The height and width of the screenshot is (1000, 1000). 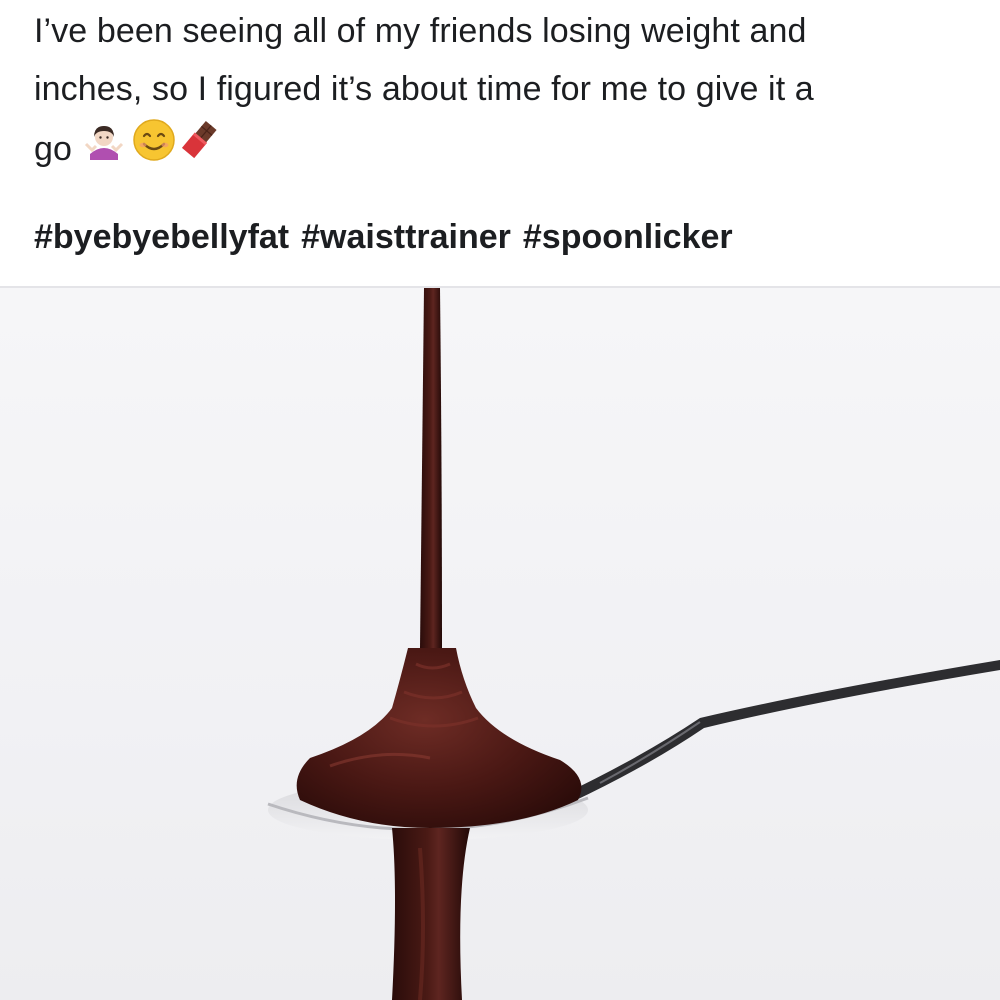 I want to click on spoon-handle, so click(x=780, y=731).